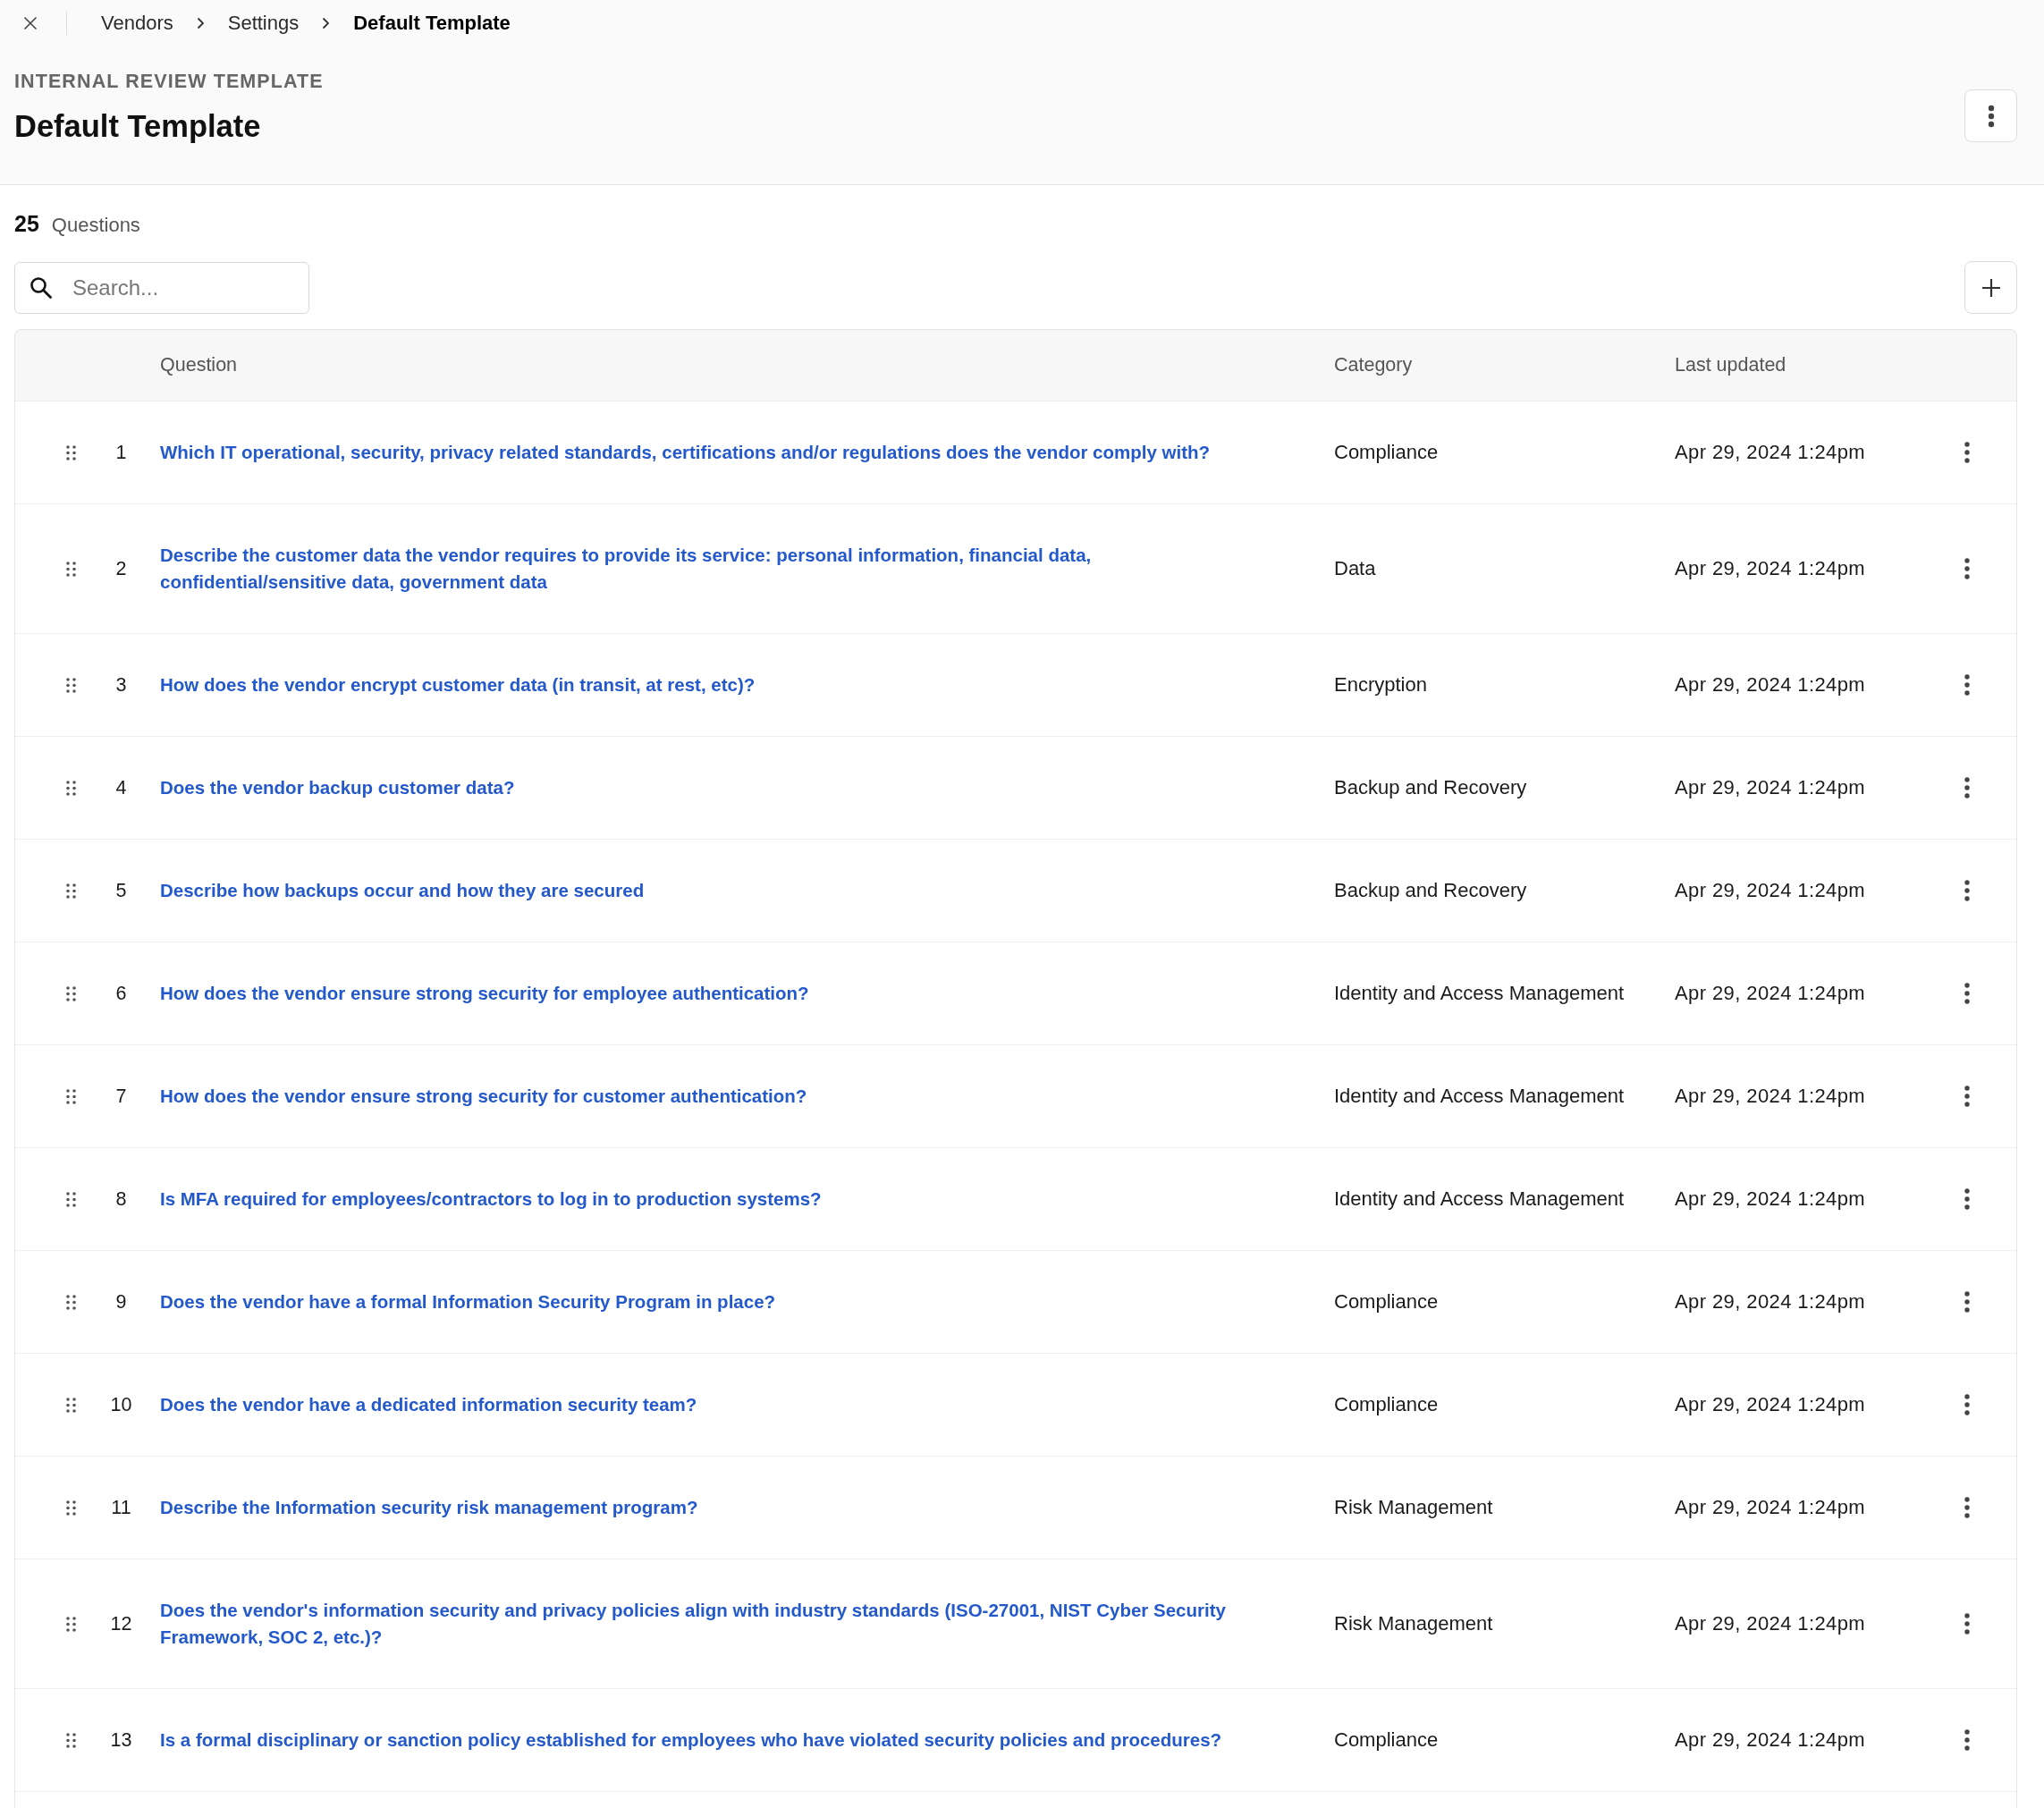 This screenshot has width=2044, height=1808. Describe the element at coordinates (432, 23) in the screenshot. I see `breadcrumb-link: Default Template` at that location.